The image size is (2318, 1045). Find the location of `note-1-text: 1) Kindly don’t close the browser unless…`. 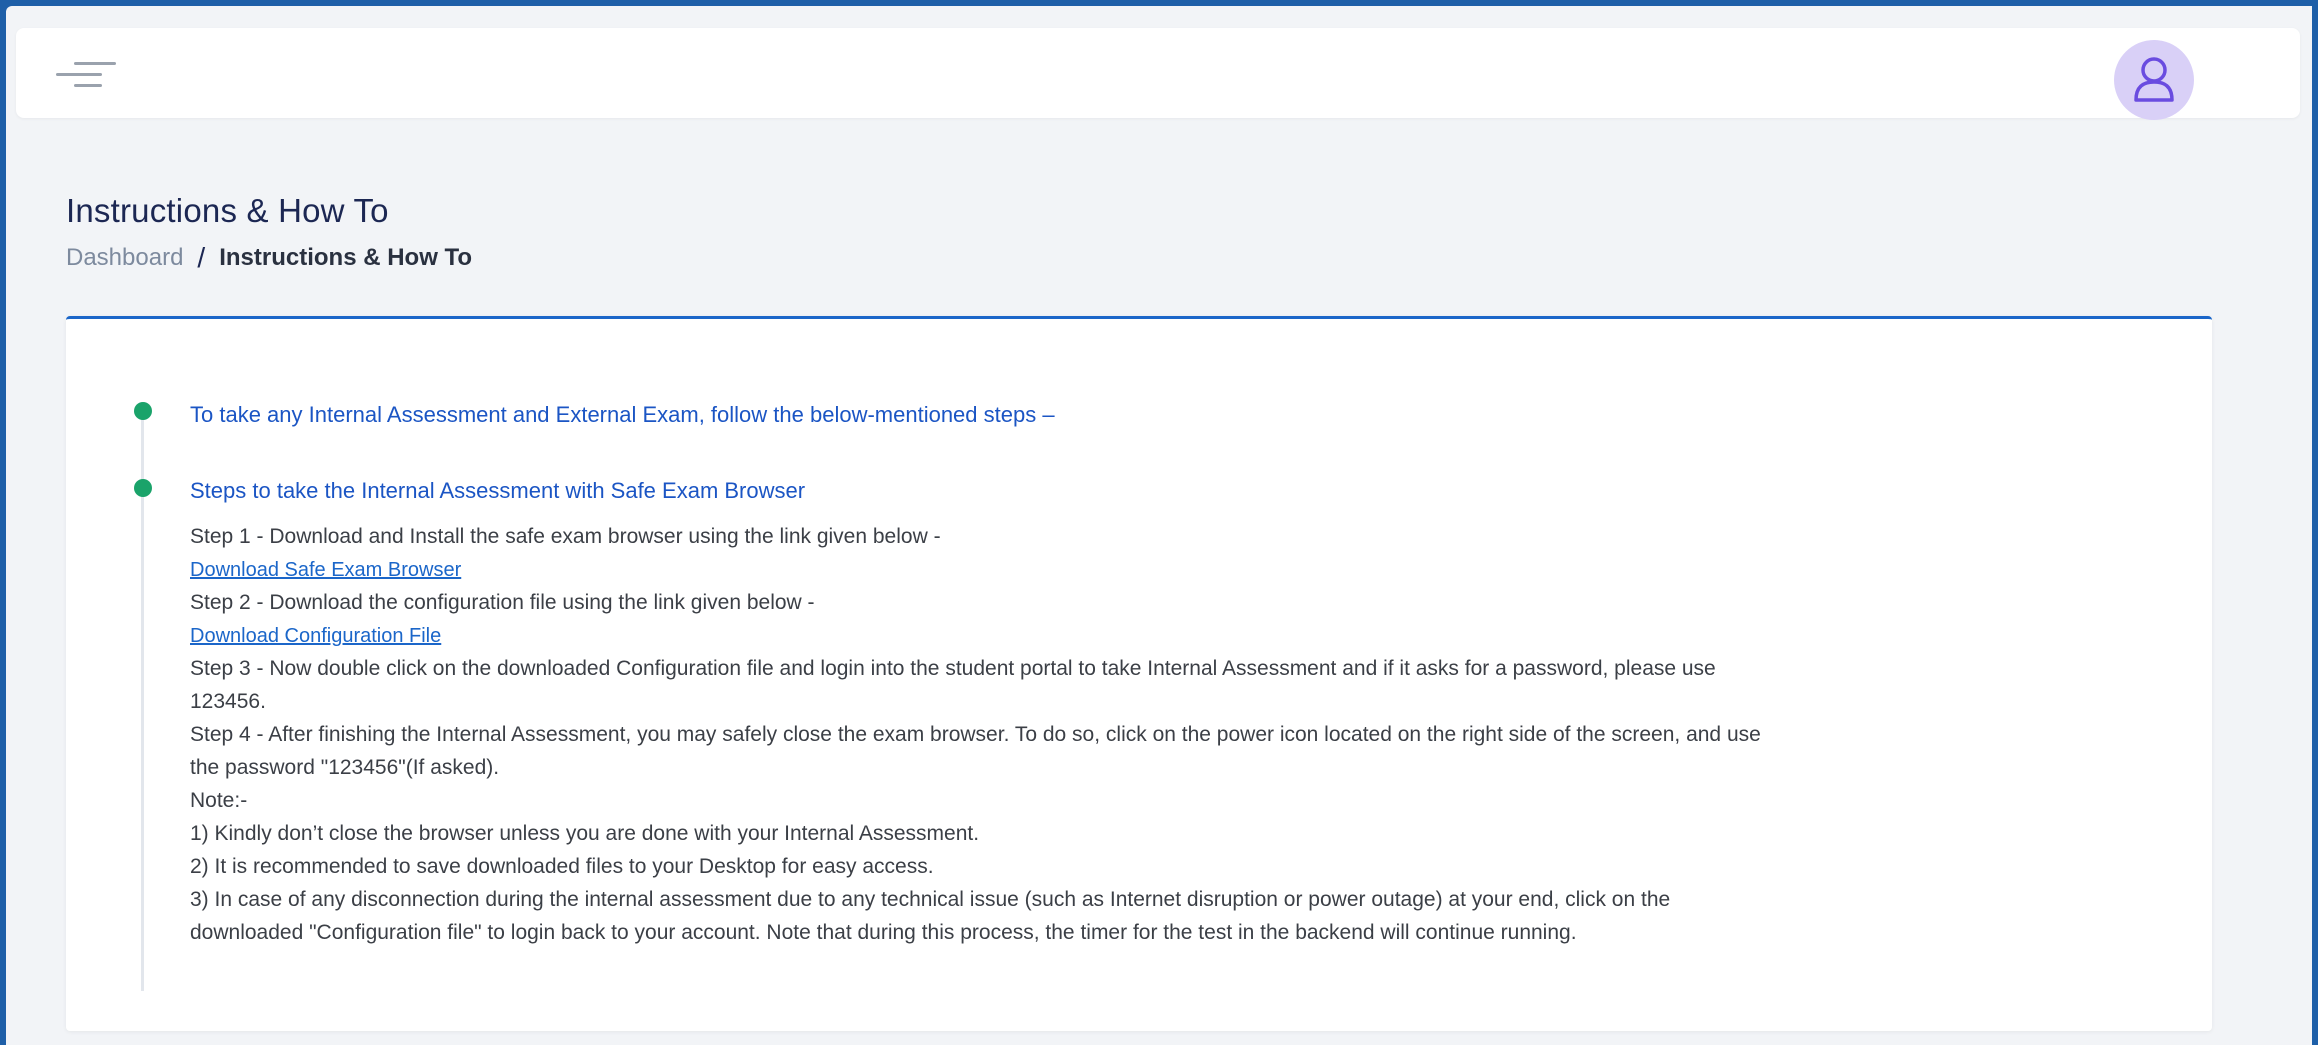

note-1-text: 1) Kindly don’t close the browser unless… is located at coordinates (585, 833).